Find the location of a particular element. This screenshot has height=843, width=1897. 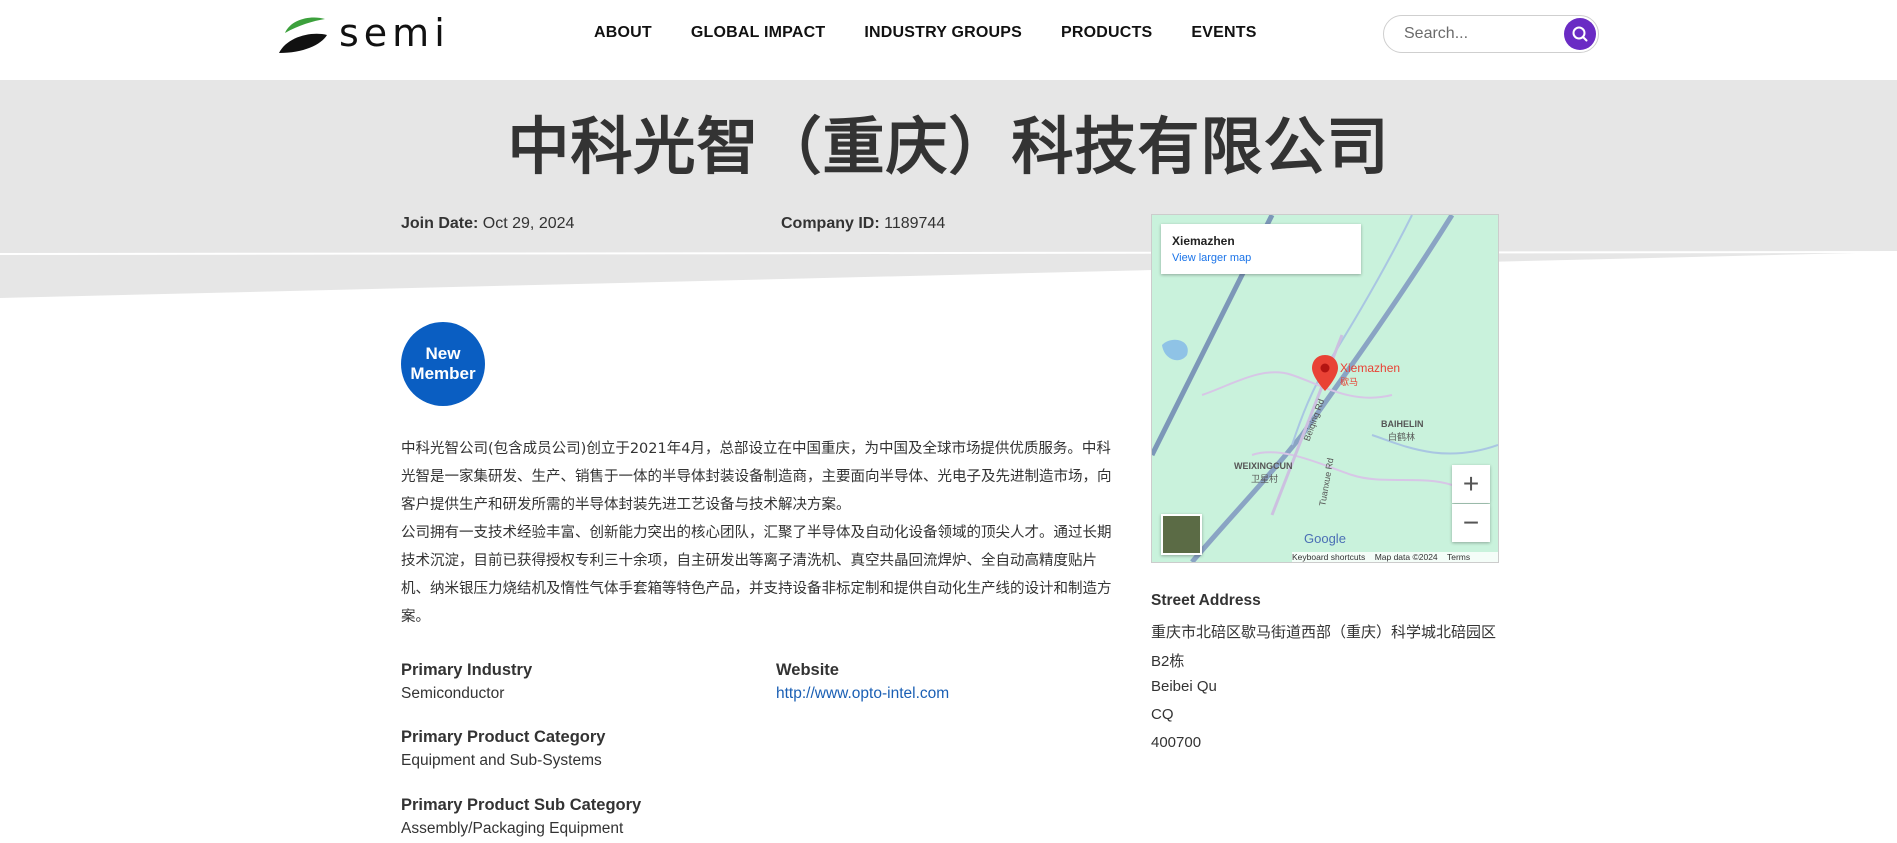

new-member-badge: New Member is located at coordinates (443, 364).